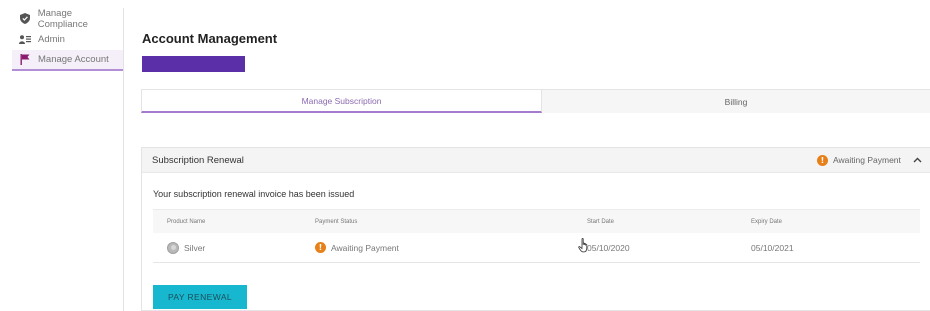 This screenshot has height=311, width=930. I want to click on sidebar-item-label: Manage Compliance, so click(62, 18).